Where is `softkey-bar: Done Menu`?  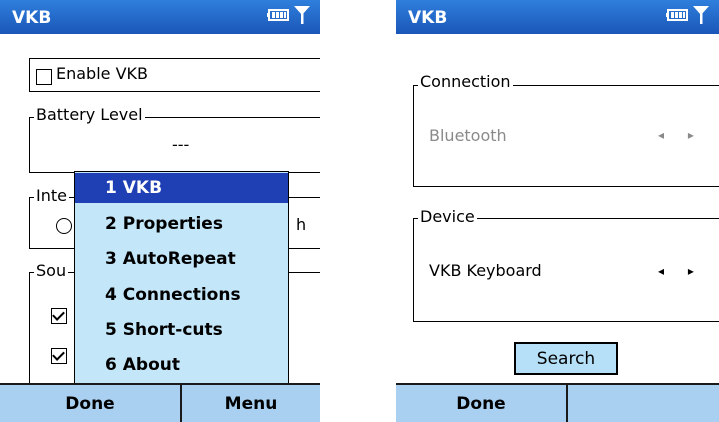 softkey-bar: Done Menu is located at coordinates (160, 402).